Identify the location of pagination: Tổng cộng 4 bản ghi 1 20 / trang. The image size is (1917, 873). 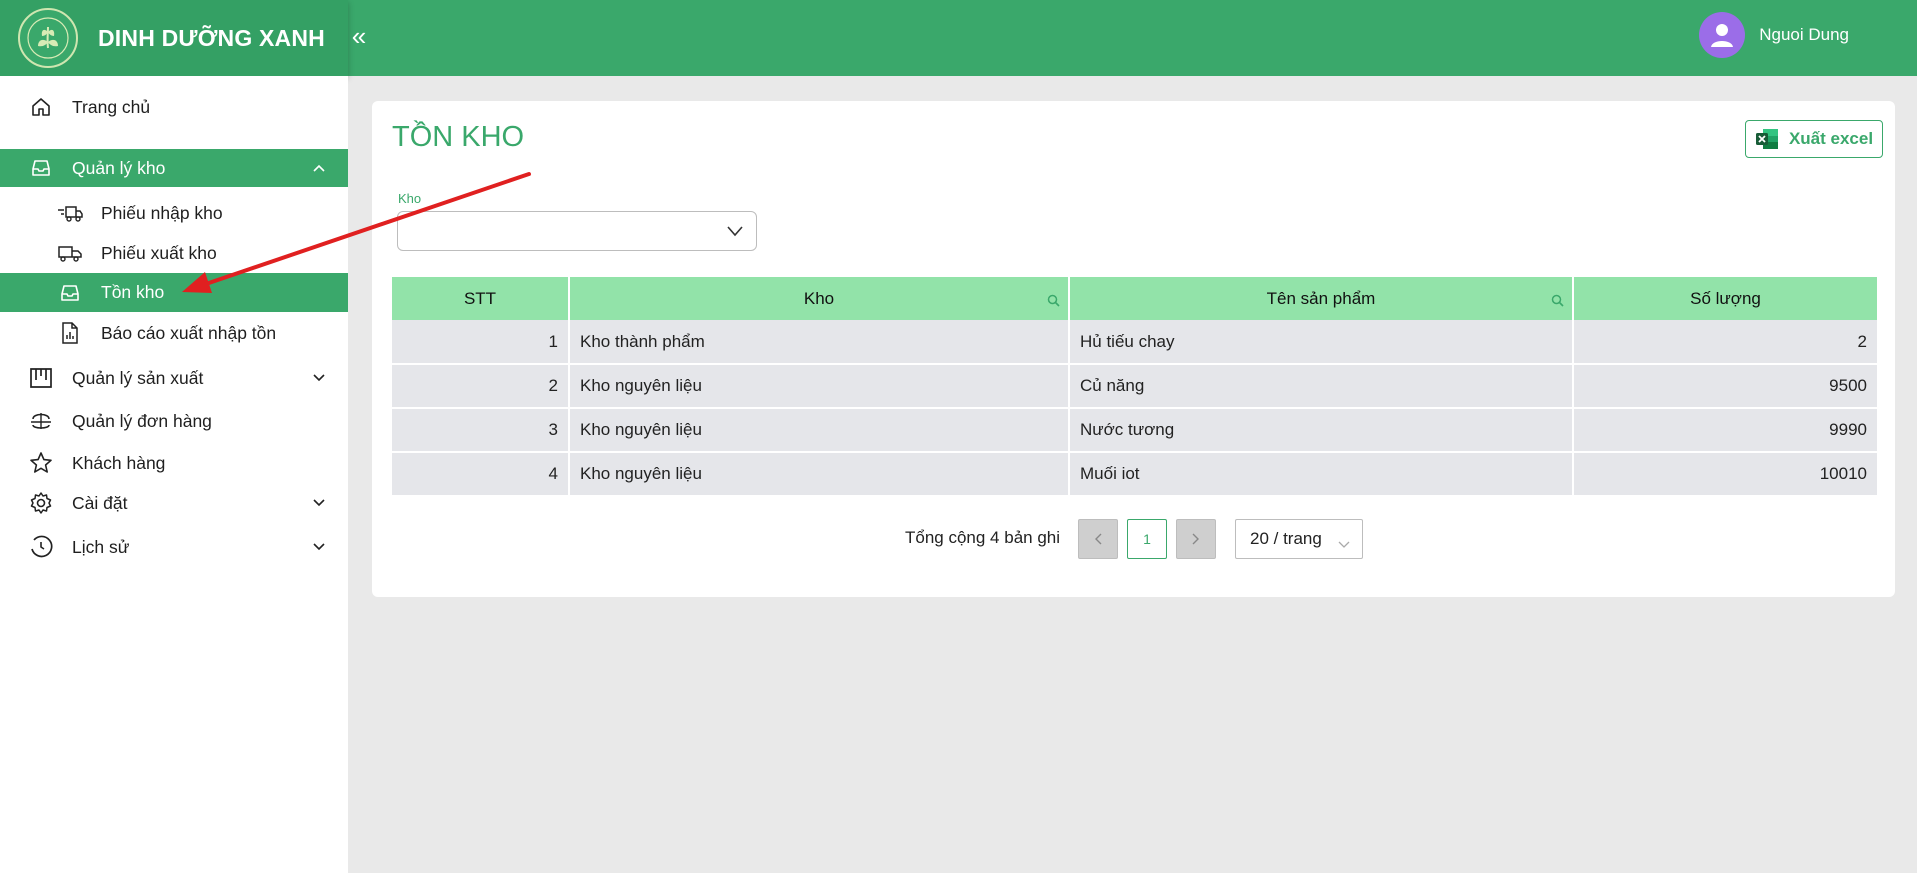
(1133, 539).